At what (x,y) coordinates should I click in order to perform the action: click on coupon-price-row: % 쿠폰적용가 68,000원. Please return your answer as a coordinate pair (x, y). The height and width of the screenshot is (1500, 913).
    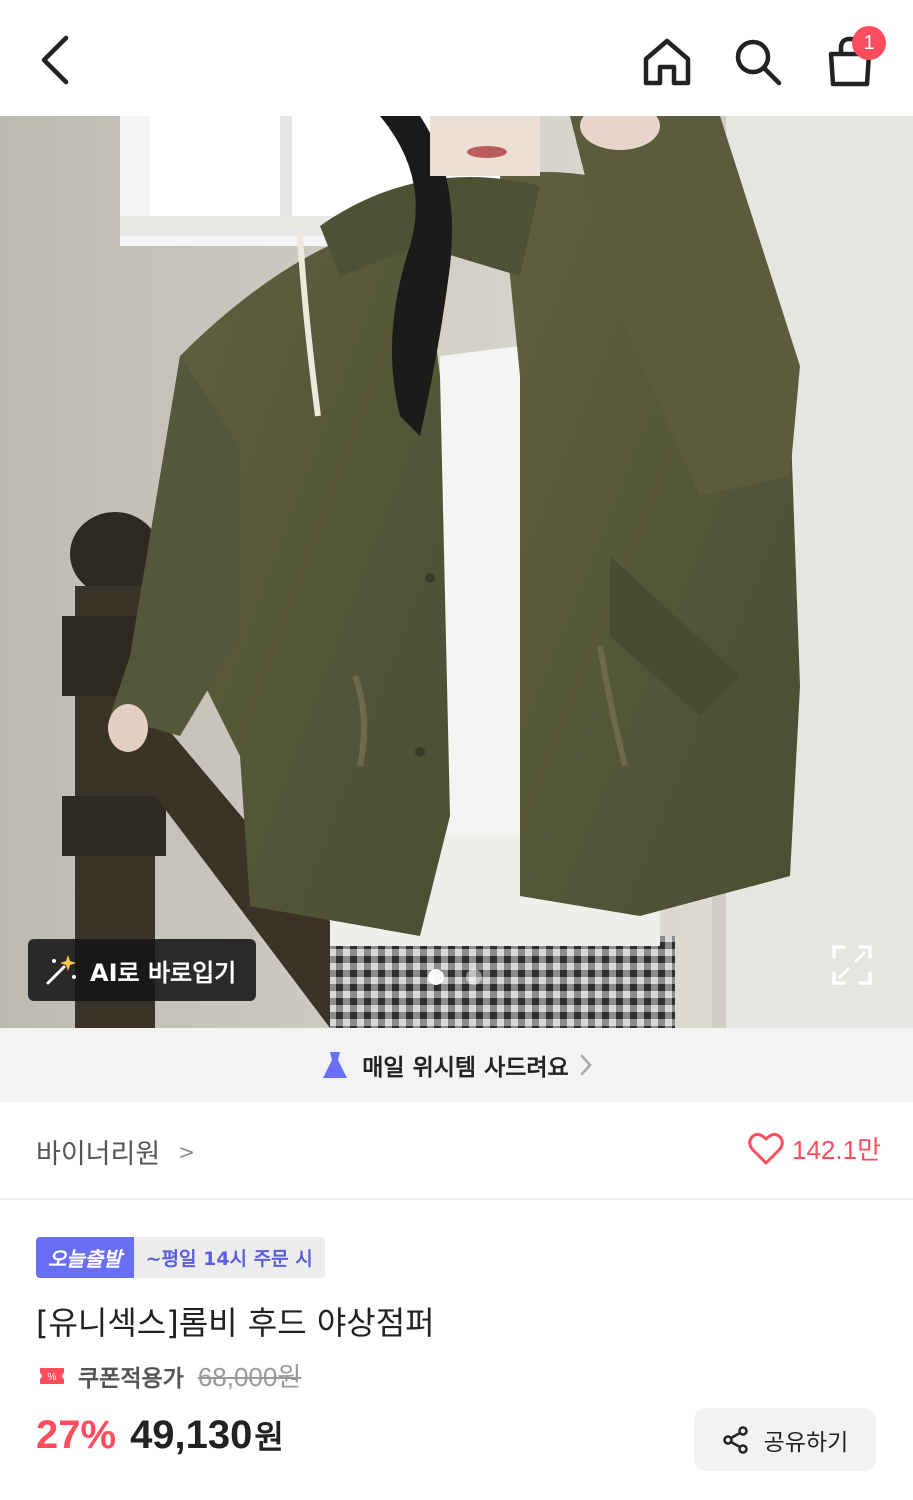
    Looking at the image, I should click on (169, 1375).